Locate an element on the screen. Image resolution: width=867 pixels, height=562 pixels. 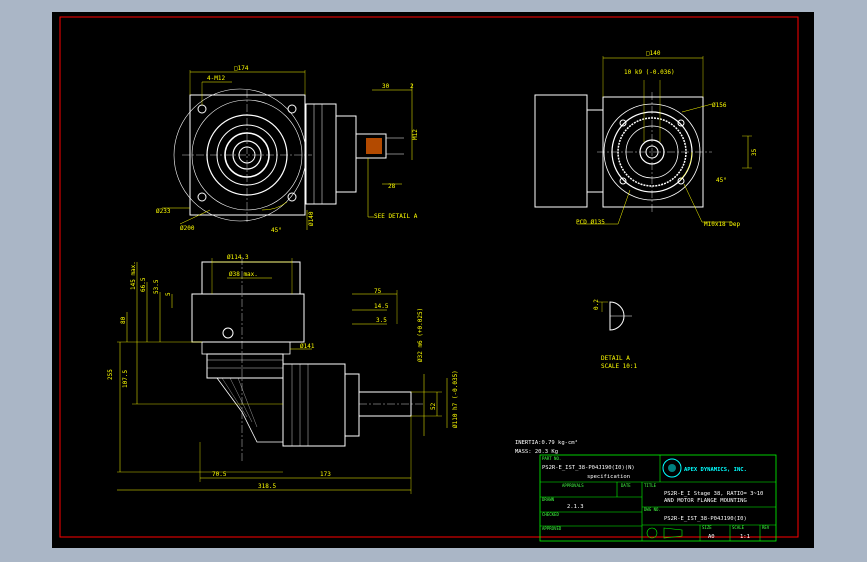
drawn-label: DRAWN is located at coordinates (548, 499).